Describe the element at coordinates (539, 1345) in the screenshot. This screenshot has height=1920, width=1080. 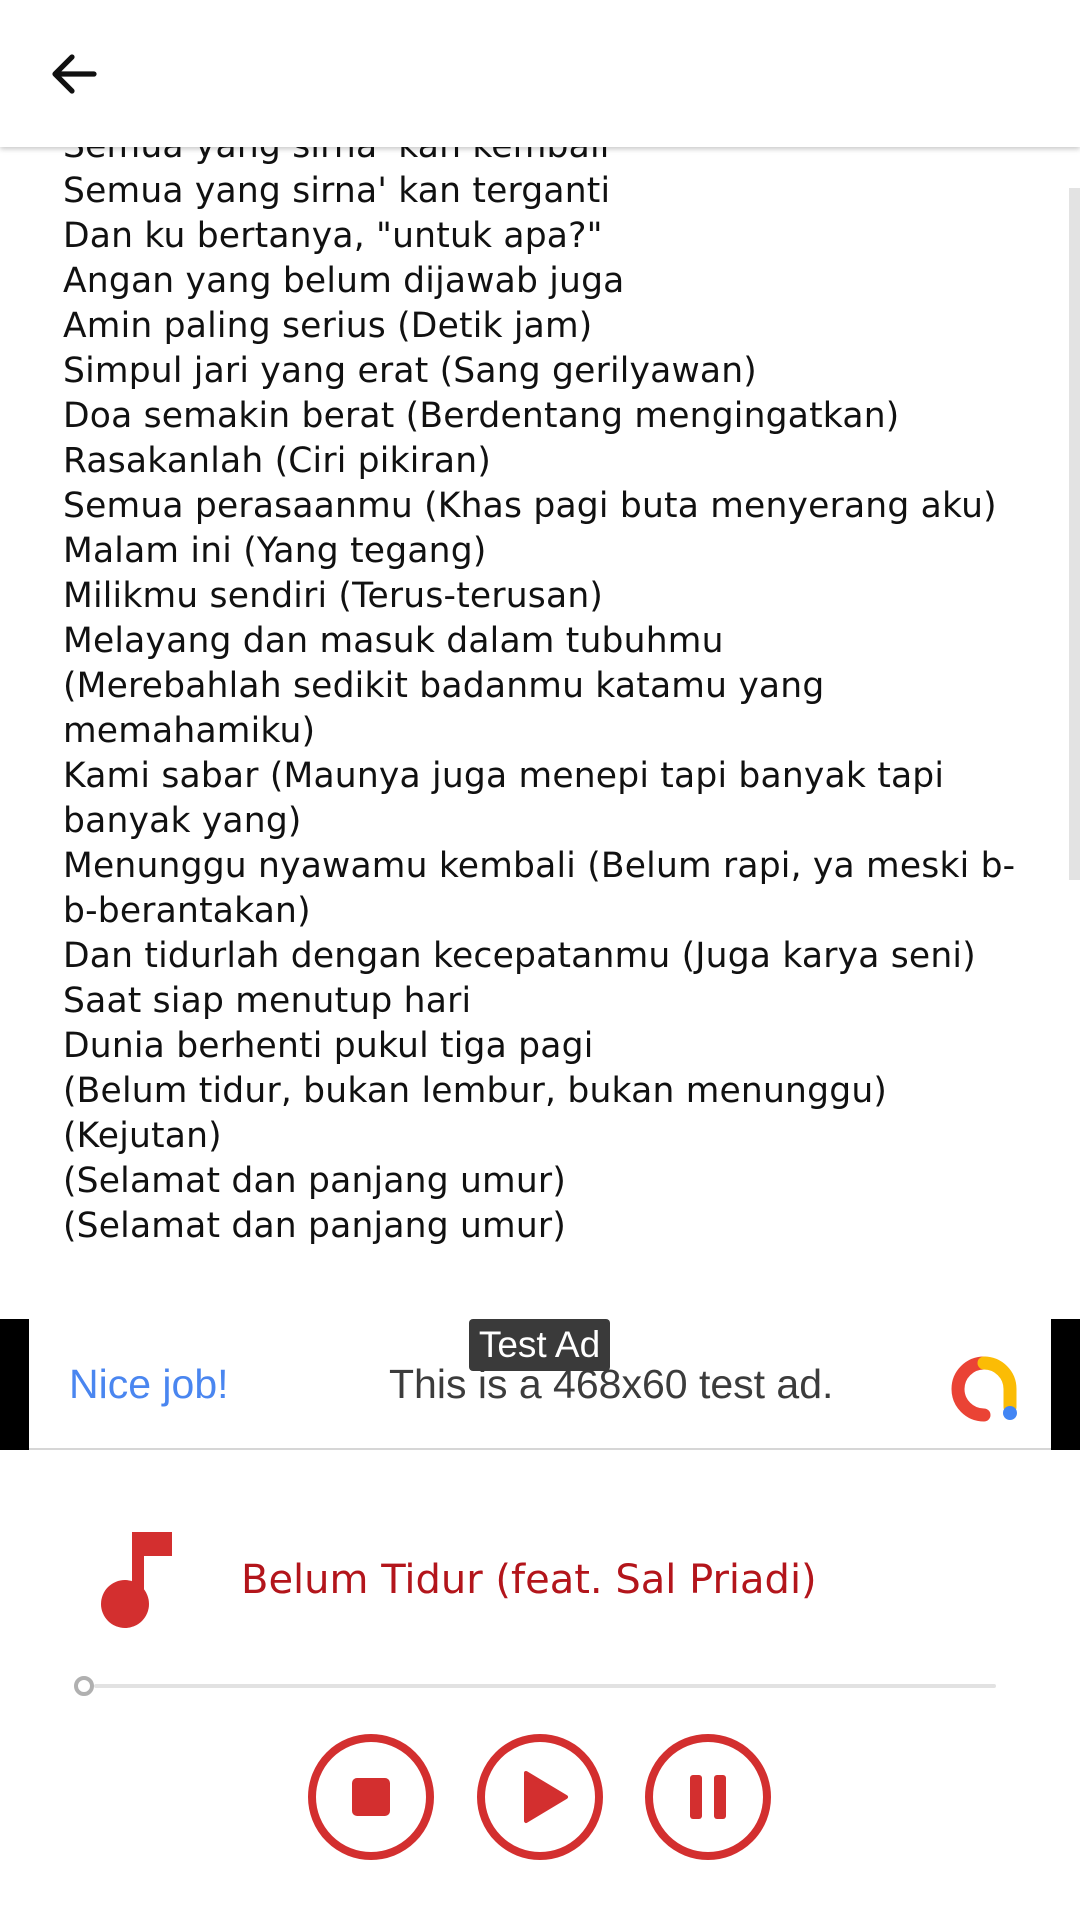
I see `test-ad-label: Test Ad` at that location.